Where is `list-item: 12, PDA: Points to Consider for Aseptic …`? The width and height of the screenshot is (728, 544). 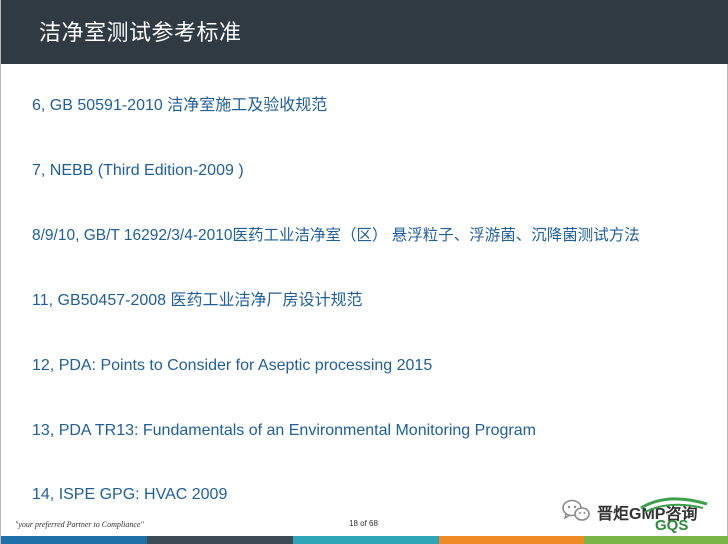
list-item: 12, PDA: Points to Consider for Aseptic … is located at coordinates (232, 365).